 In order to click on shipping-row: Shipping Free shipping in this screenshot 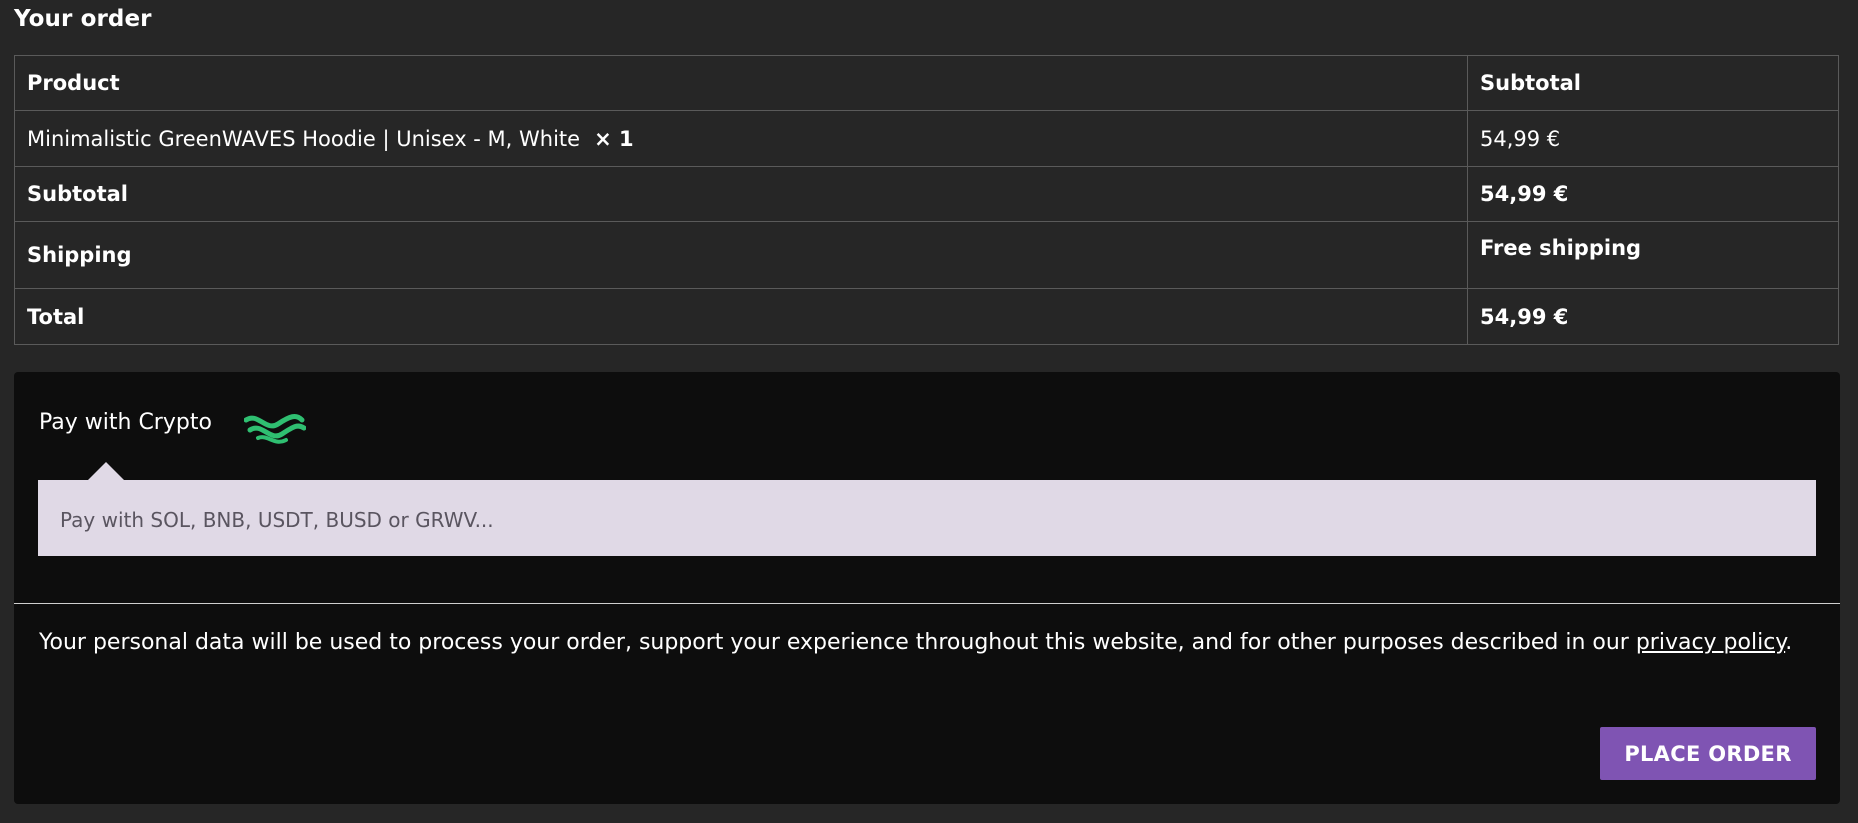, I will do `click(926, 255)`.